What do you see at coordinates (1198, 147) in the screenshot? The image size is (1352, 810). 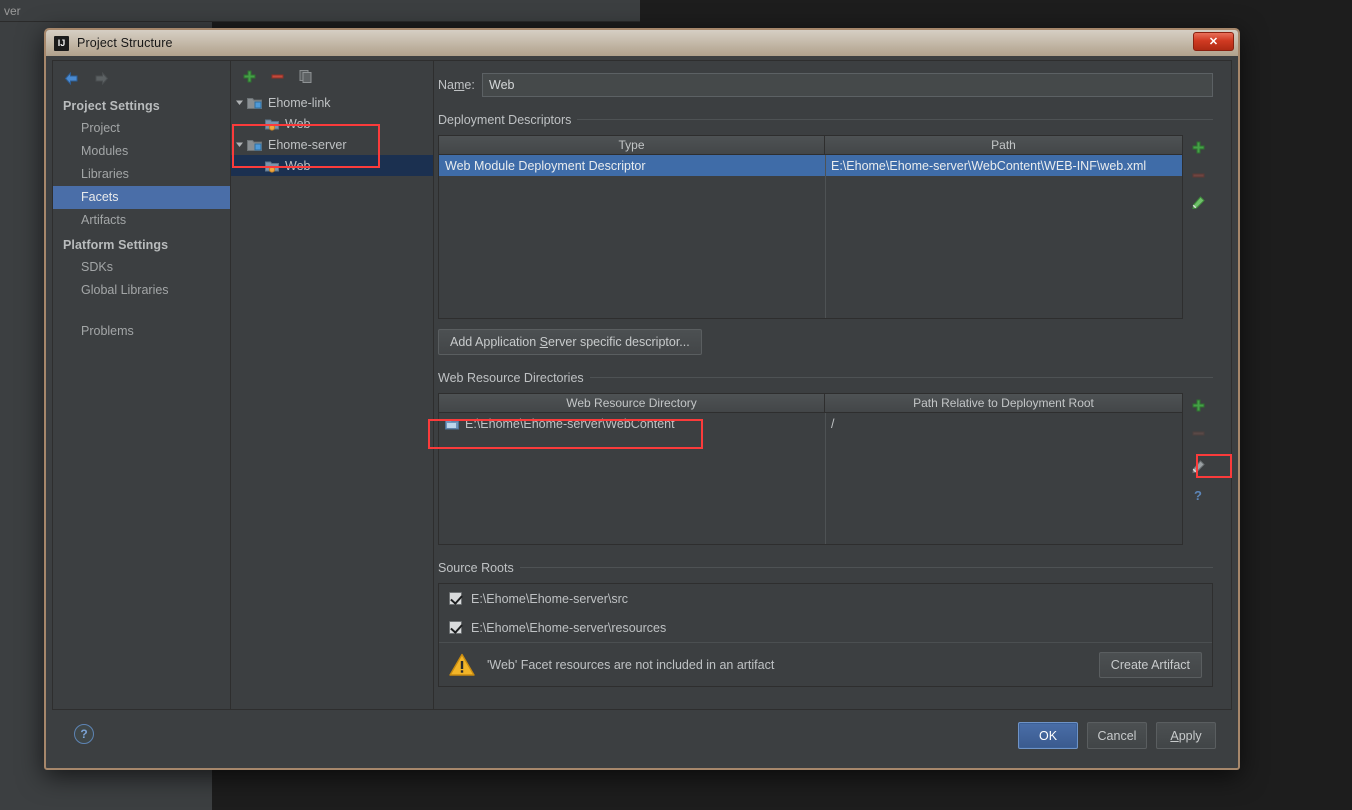 I see `add-descriptor-button` at bounding box center [1198, 147].